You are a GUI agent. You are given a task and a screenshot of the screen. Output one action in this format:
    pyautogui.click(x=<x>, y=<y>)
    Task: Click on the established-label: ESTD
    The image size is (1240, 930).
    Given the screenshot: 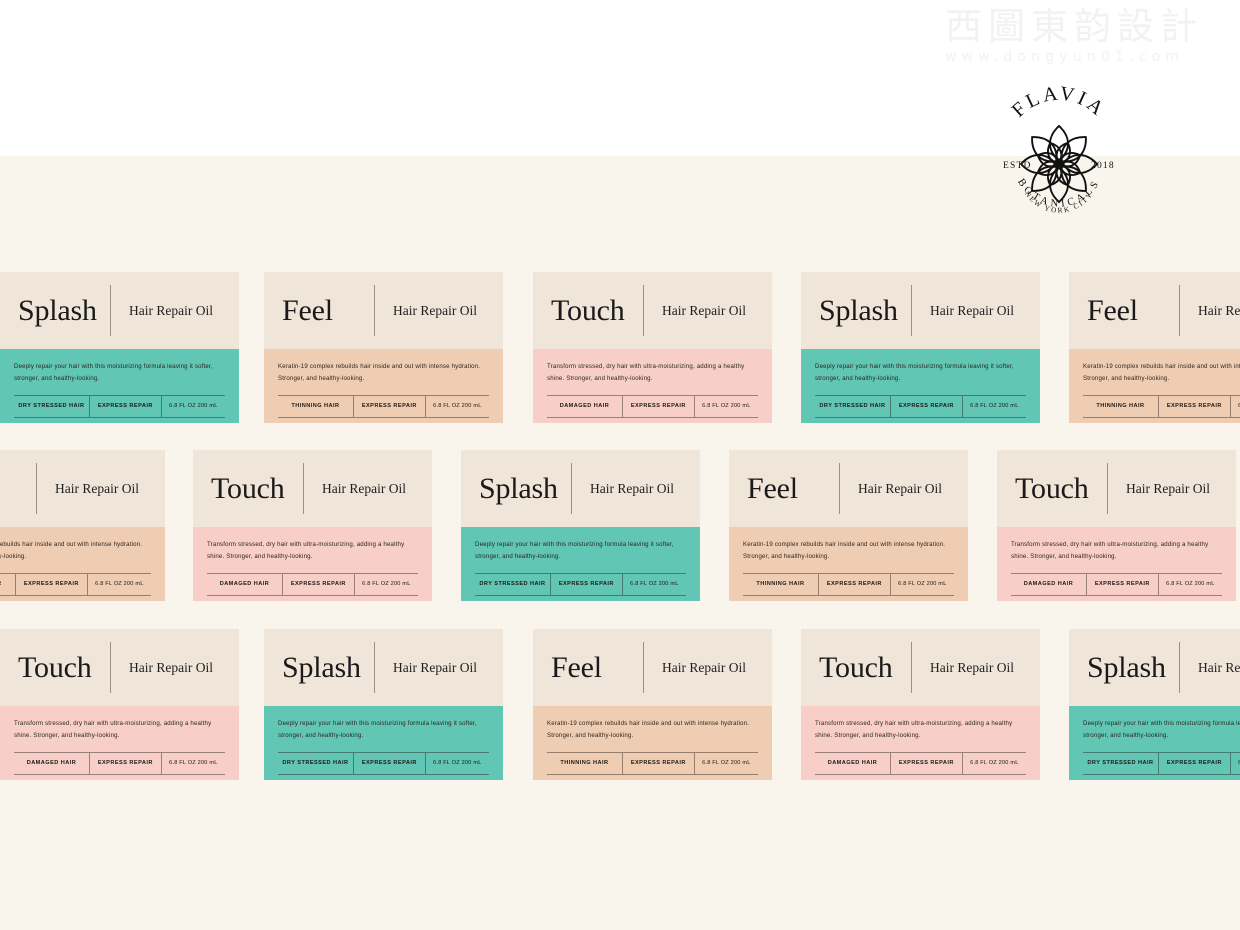 What is the action you would take?
    pyautogui.click(x=1017, y=166)
    